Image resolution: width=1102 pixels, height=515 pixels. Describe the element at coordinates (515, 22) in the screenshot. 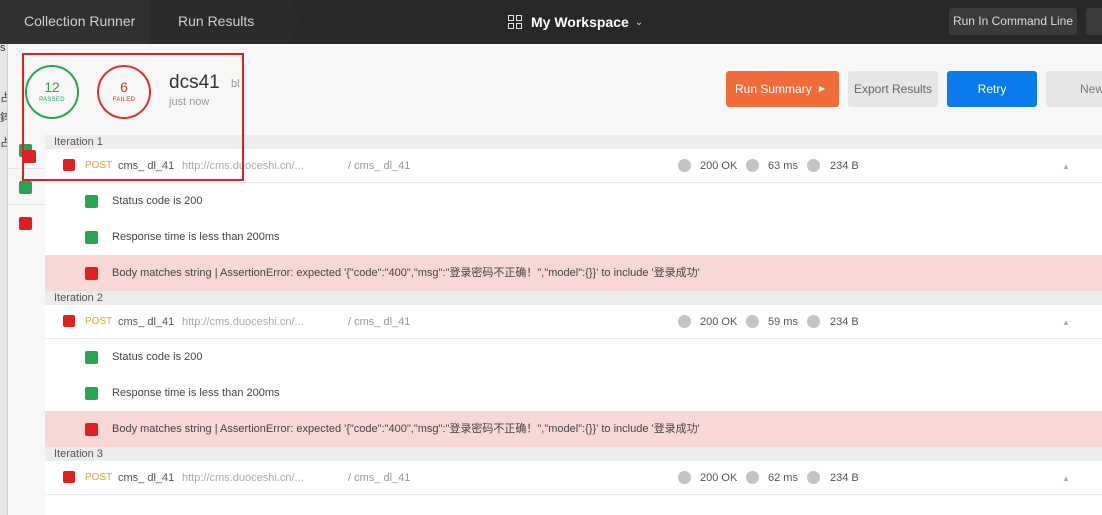

I see `grid-icon` at that location.